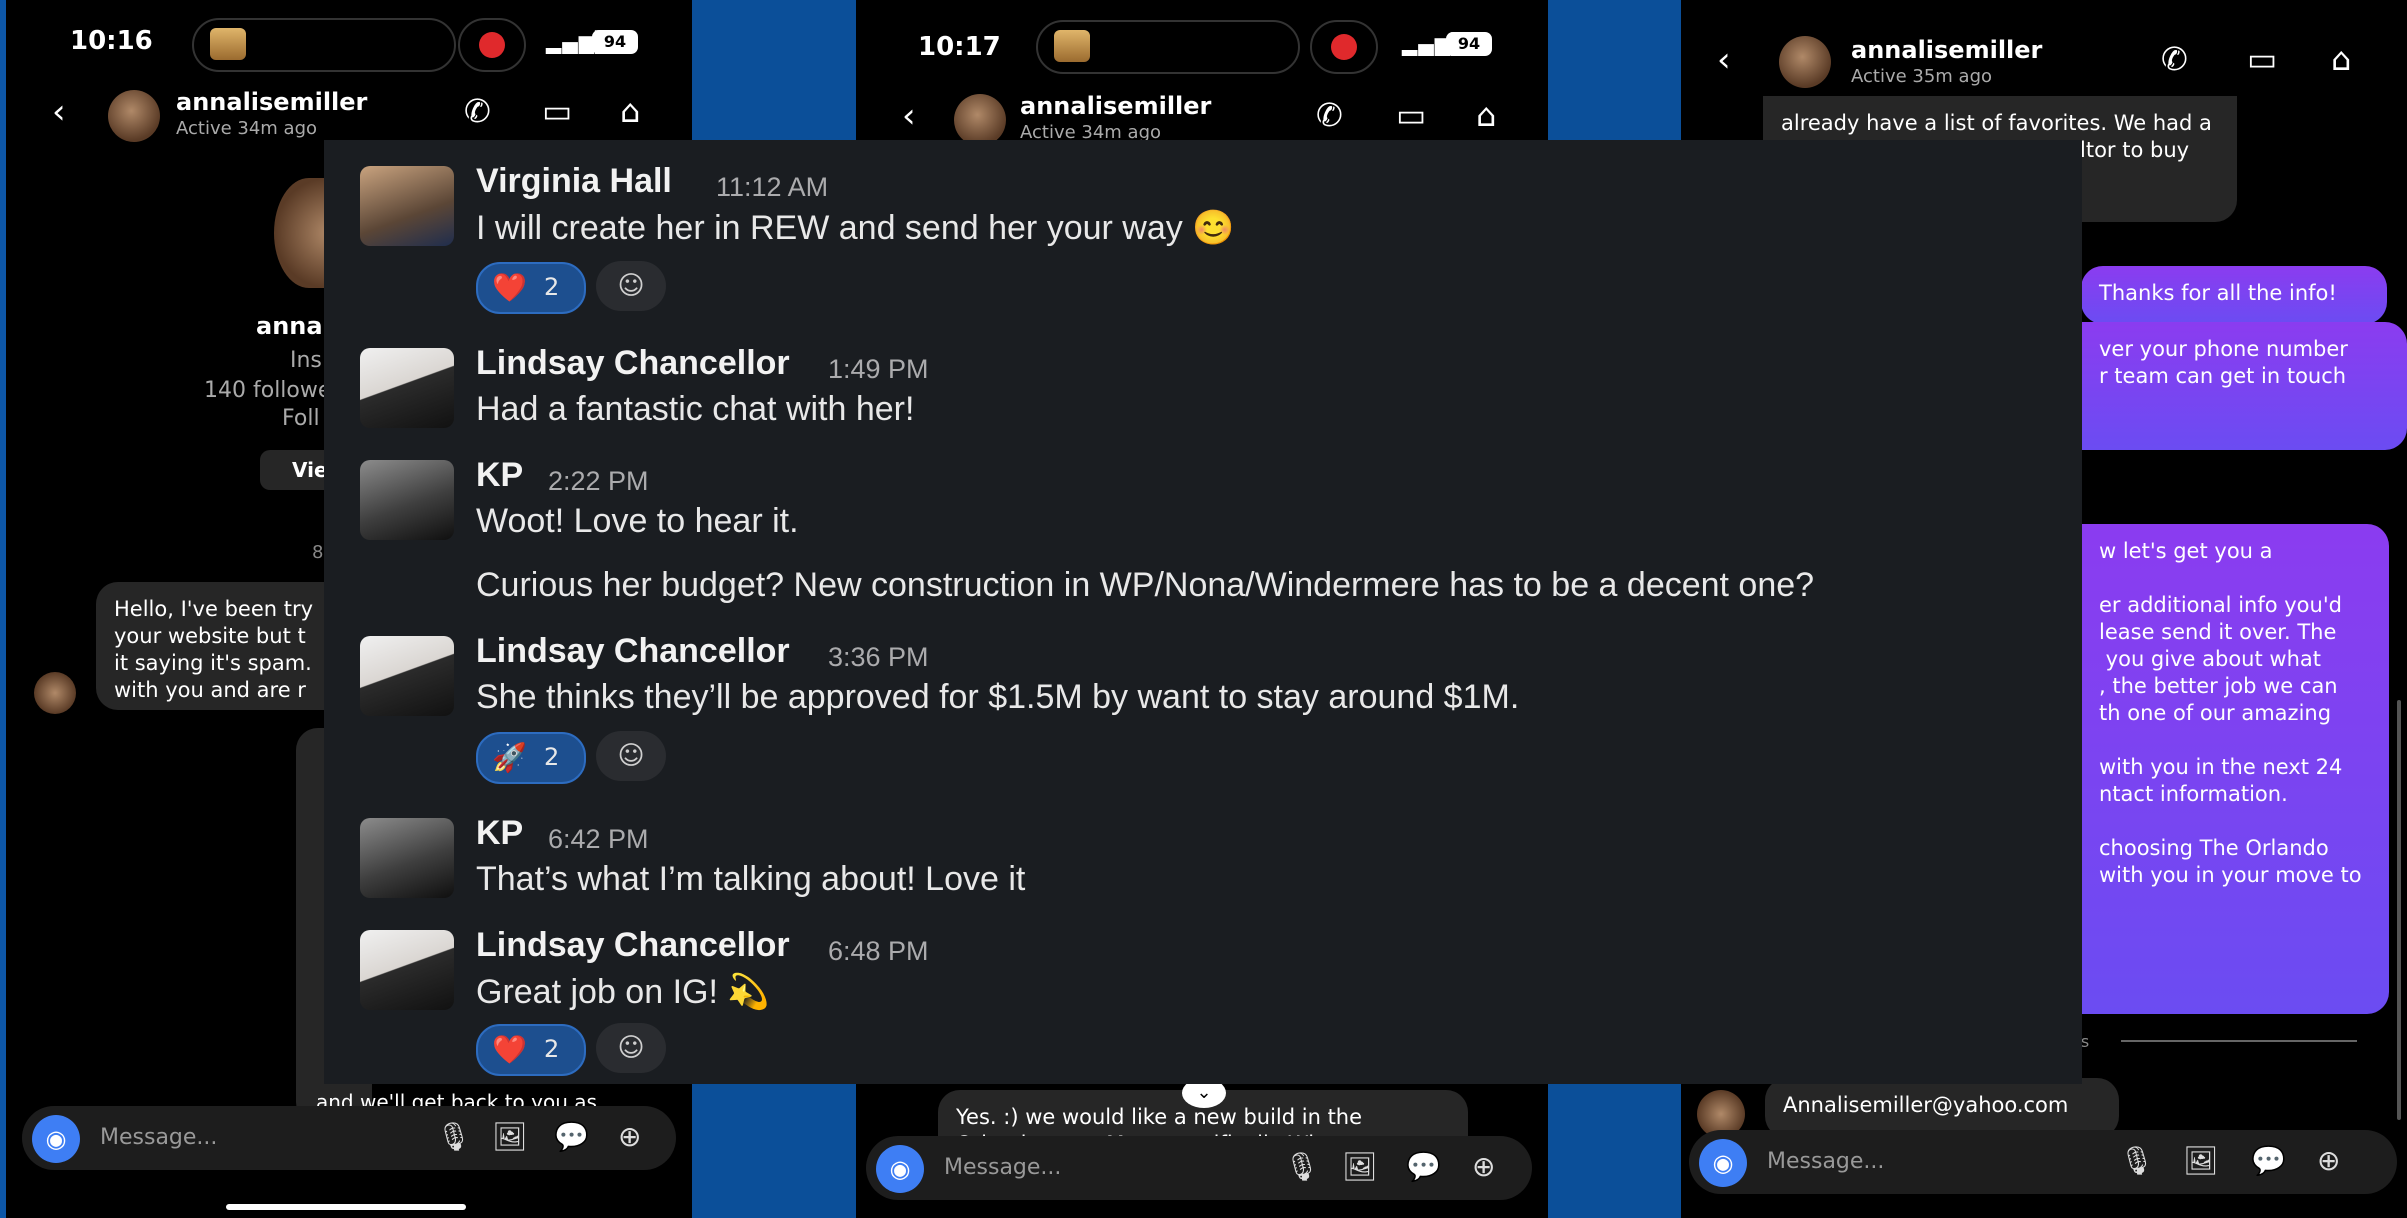 Image resolution: width=2407 pixels, height=1218 pixels. Describe the element at coordinates (772, 187) in the screenshot. I see `message-timestamp: 11:12 AM` at that location.